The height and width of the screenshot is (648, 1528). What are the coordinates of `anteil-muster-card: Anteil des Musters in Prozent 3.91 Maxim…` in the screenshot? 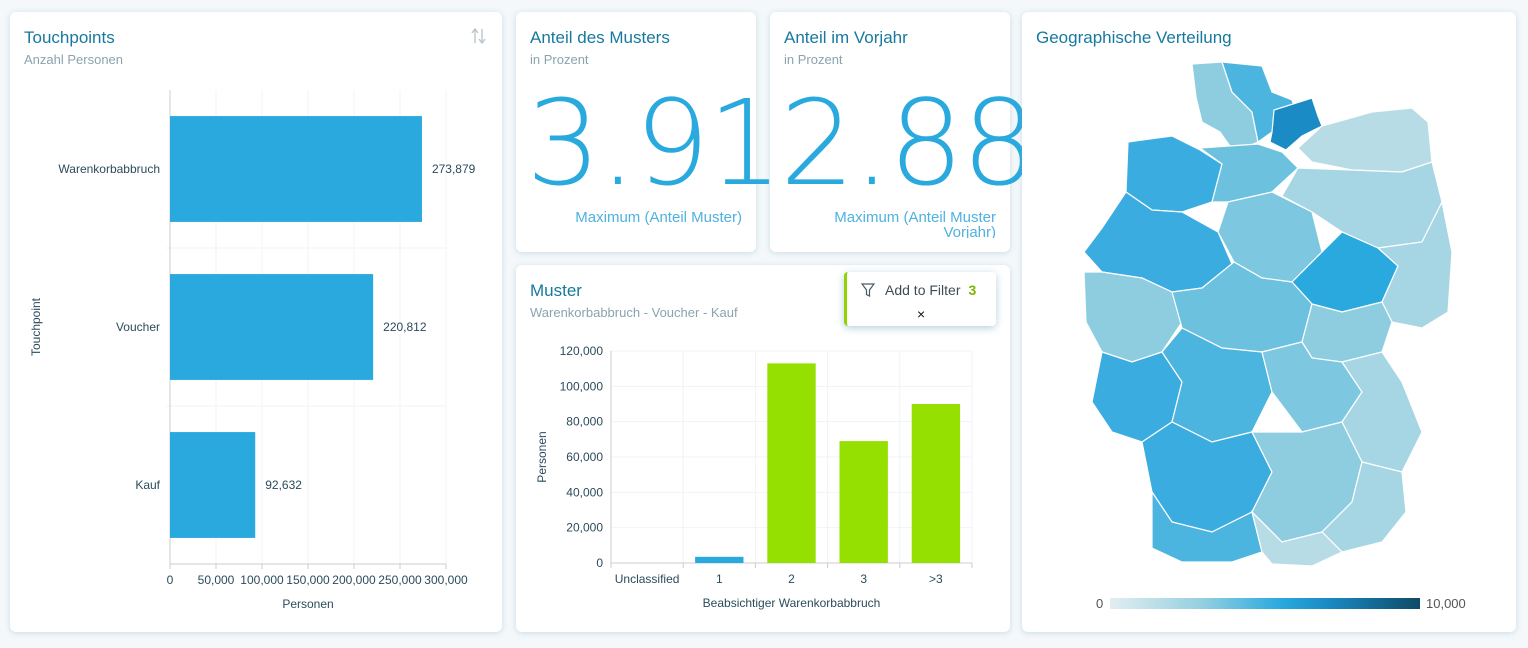 It's located at (649, 132).